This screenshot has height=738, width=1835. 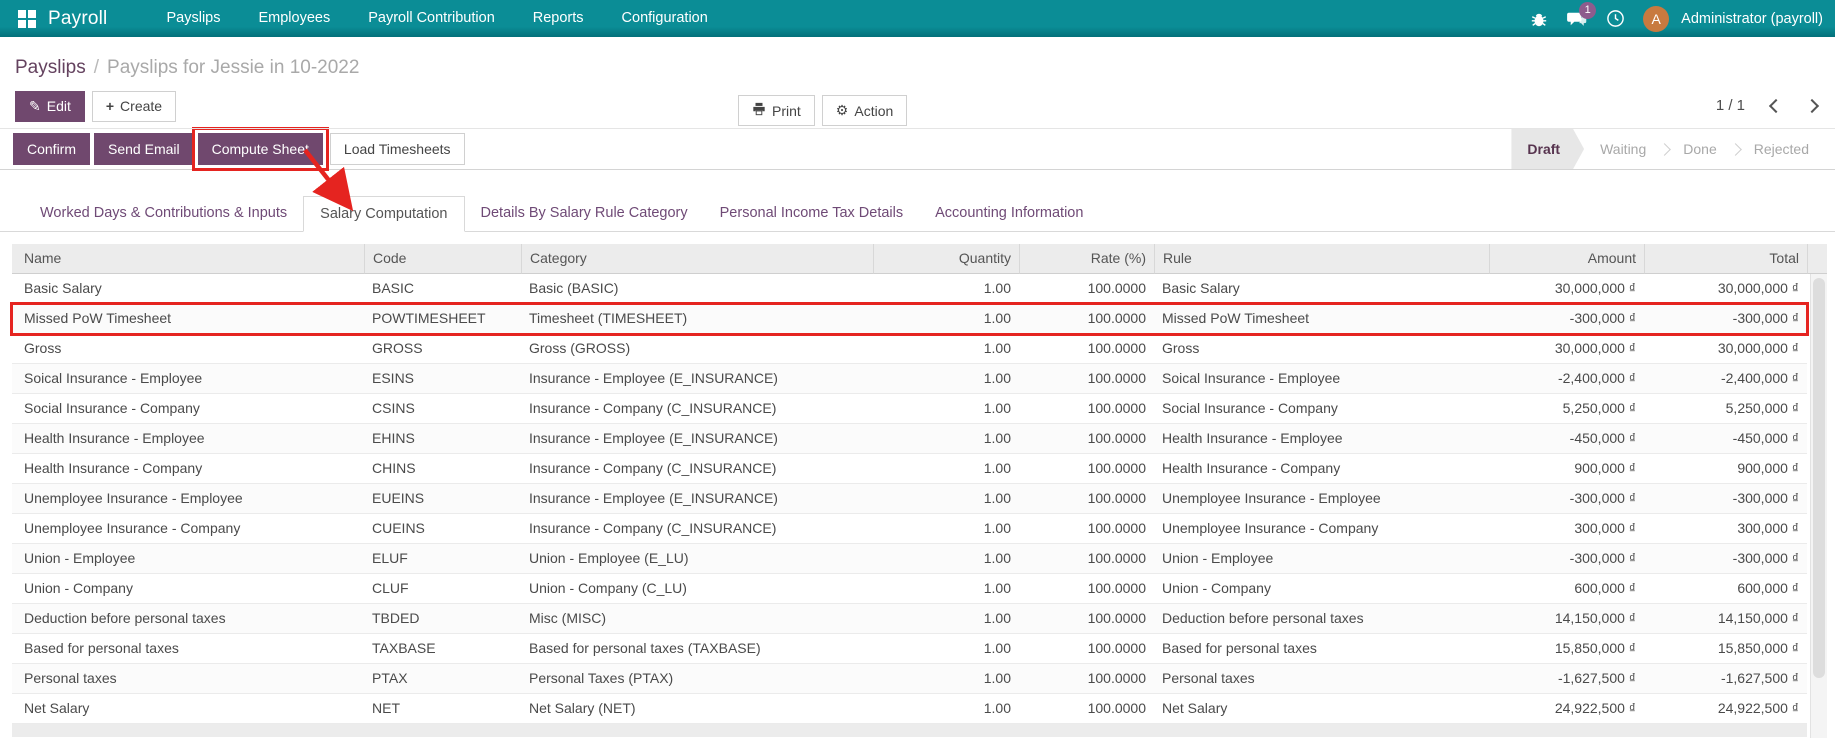 What do you see at coordinates (1725, 259) in the screenshot?
I see `column-header-total: Total` at bounding box center [1725, 259].